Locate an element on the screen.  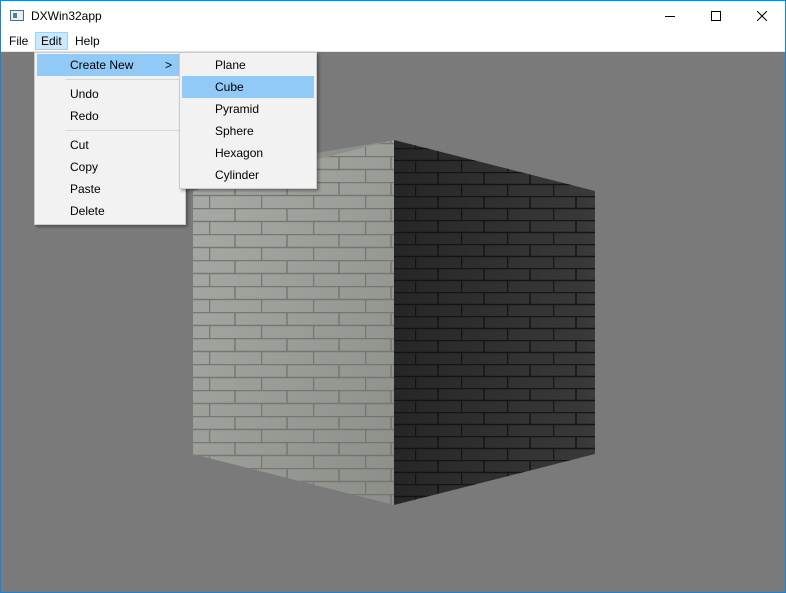
menu-file: File is located at coordinates (18, 41).